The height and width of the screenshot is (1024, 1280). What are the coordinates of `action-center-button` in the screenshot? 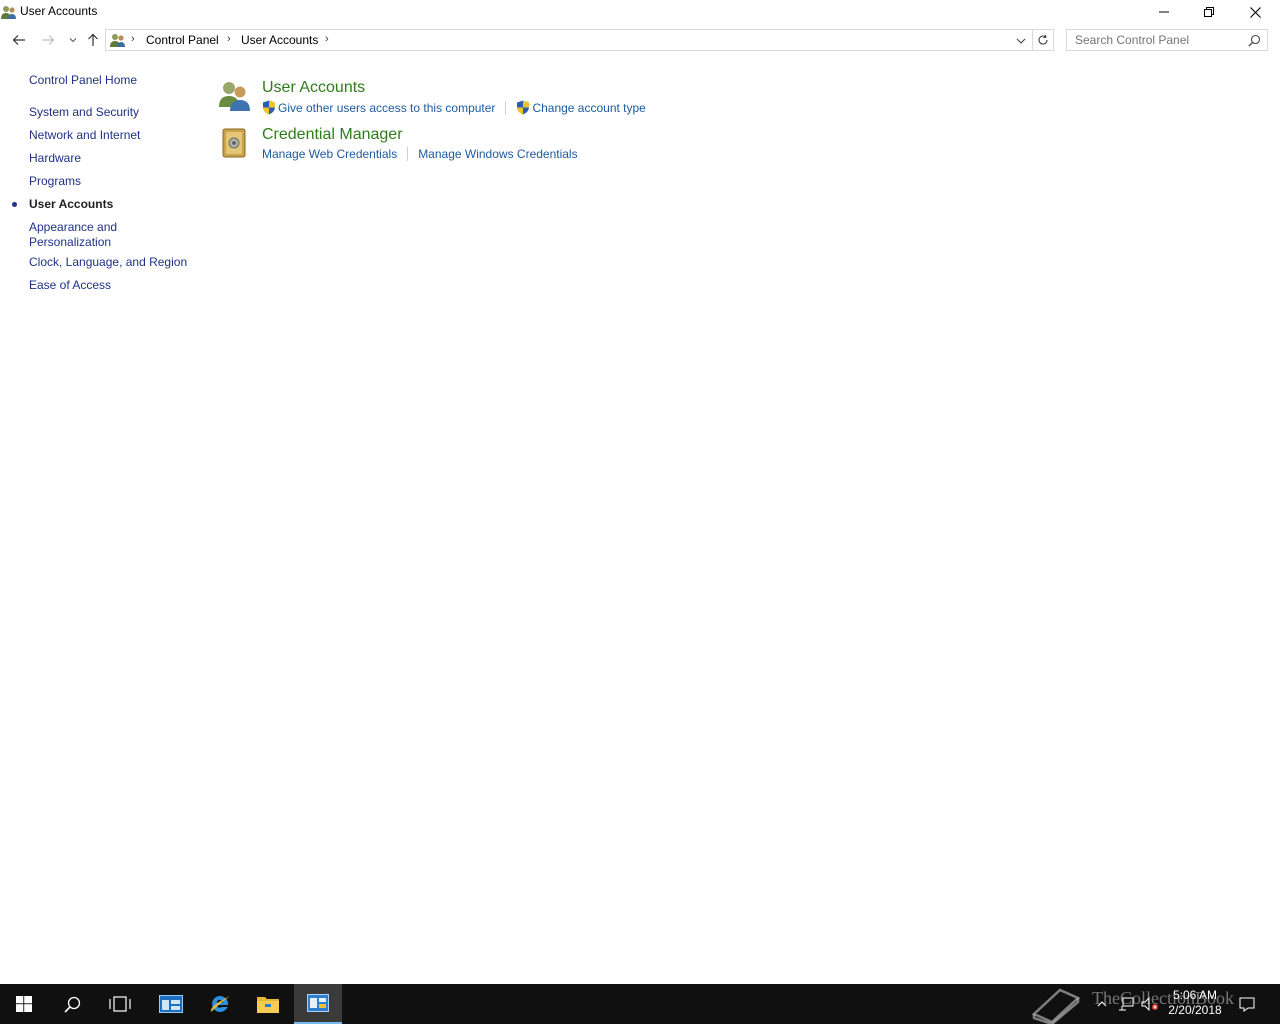 It's located at (1247, 1004).